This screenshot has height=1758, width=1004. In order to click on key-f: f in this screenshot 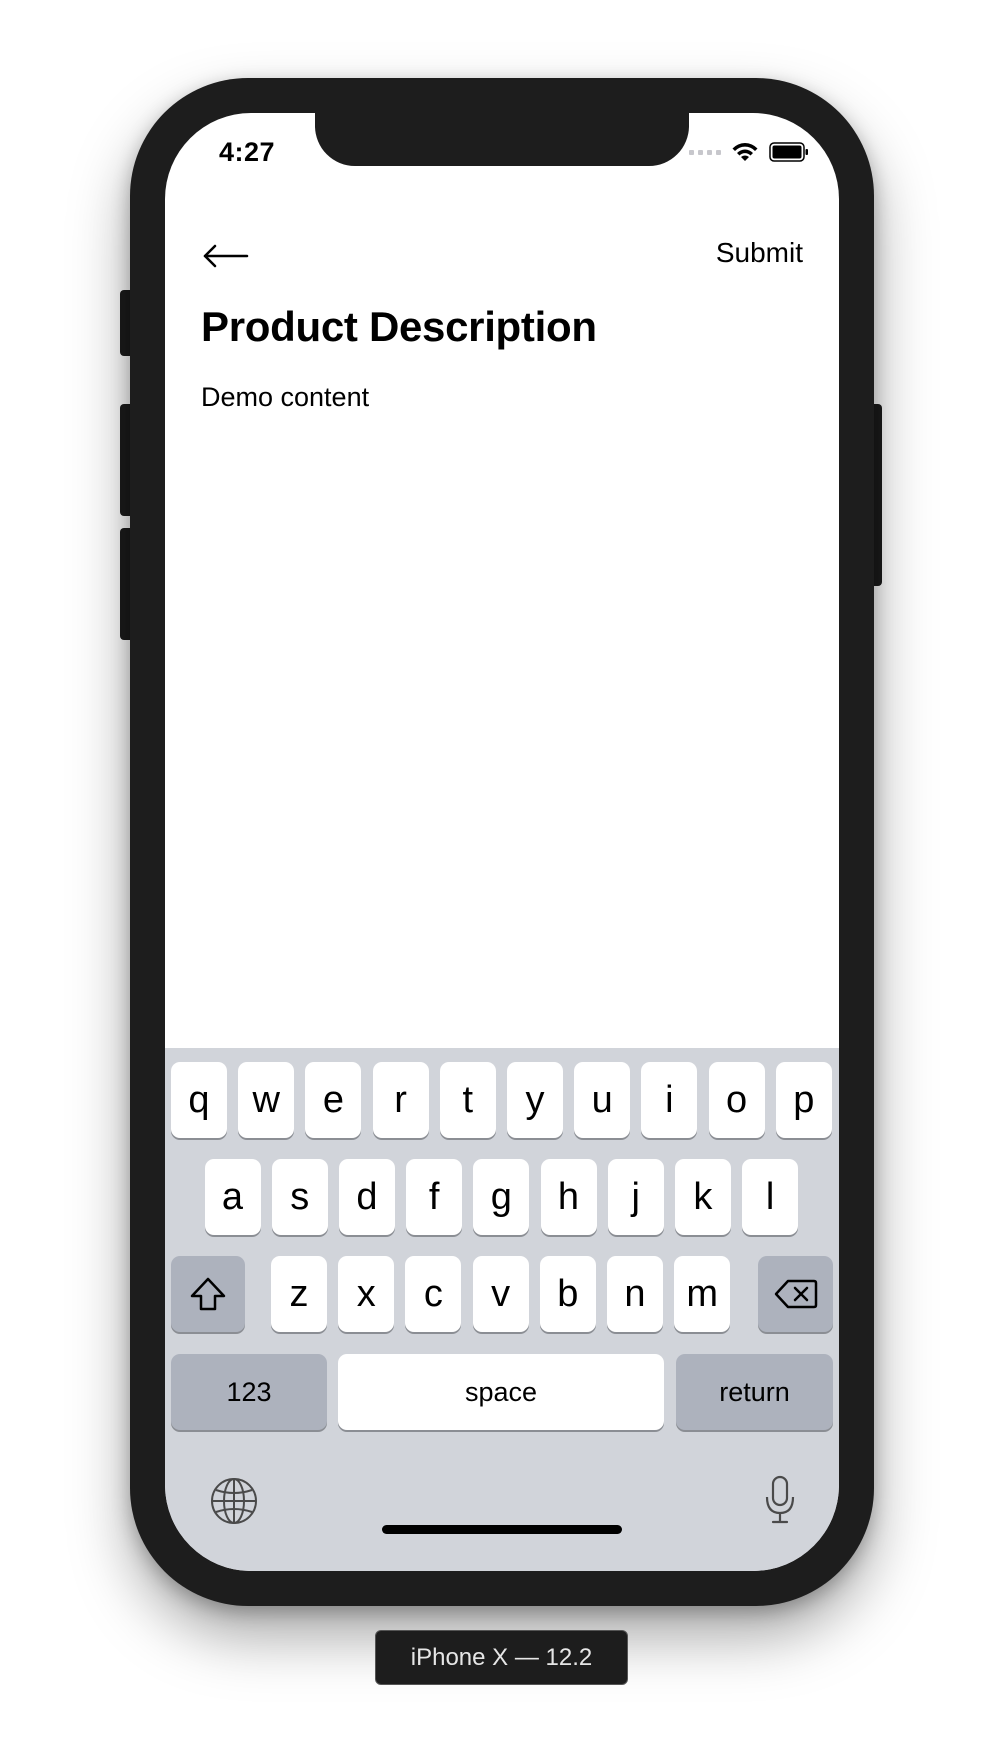, I will do `click(434, 1197)`.